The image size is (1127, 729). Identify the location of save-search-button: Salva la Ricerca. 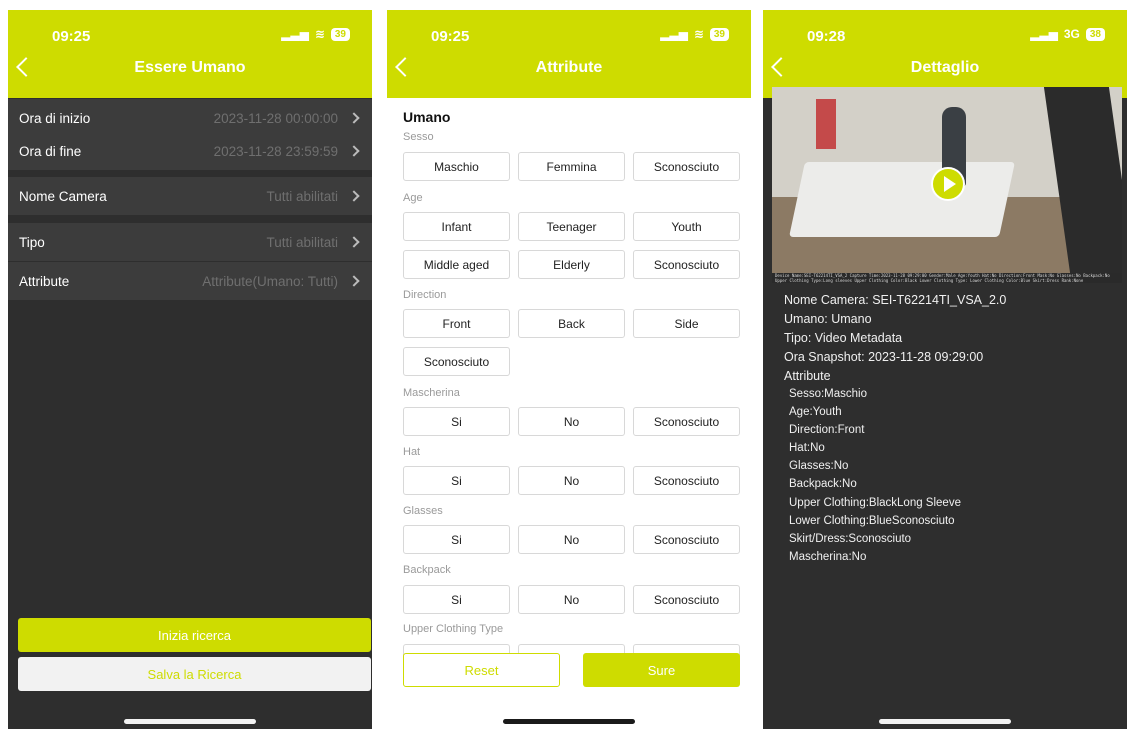
(194, 674).